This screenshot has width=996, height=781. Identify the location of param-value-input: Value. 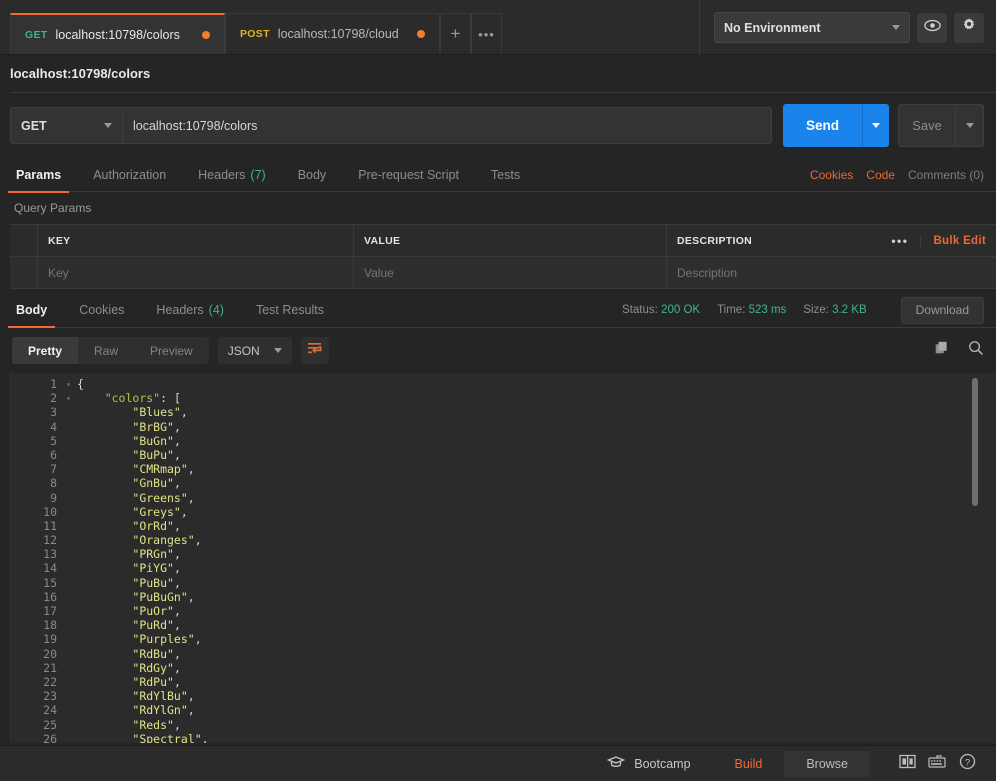
(510, 272).